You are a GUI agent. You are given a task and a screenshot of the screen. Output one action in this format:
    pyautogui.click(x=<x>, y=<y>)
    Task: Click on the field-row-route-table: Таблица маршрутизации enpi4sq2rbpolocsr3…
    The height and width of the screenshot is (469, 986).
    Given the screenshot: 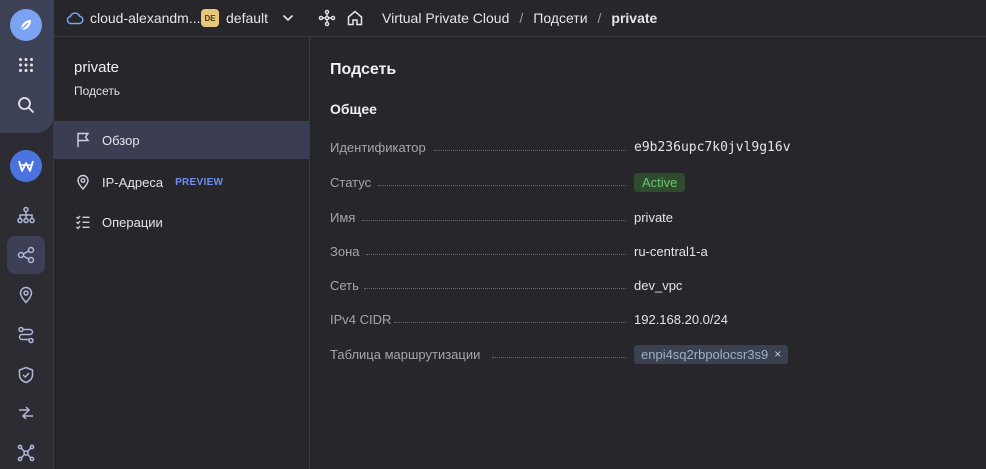 What is the action you would take?
    pyautogui.click(x=640, y=354)
    